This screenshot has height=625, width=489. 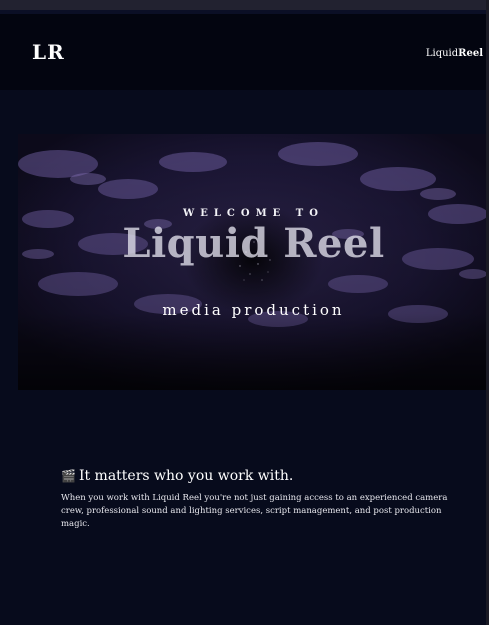 I want to click on clapperboard-icon: 🎬, so click(x=68, y=476).